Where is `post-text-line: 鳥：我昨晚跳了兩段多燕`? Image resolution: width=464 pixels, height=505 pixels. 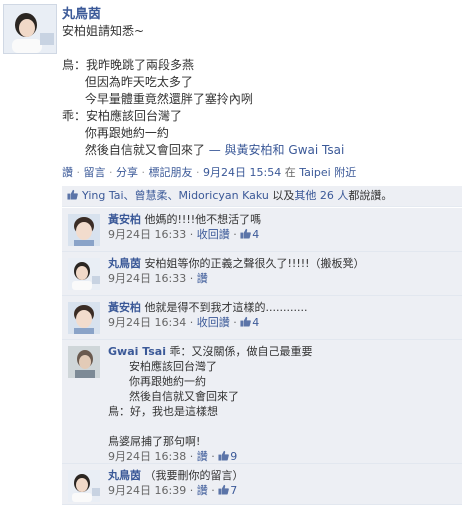
post-text-line: 鳥：我昨晚跳了兩段多燕 is located at coordinates (128, 65).